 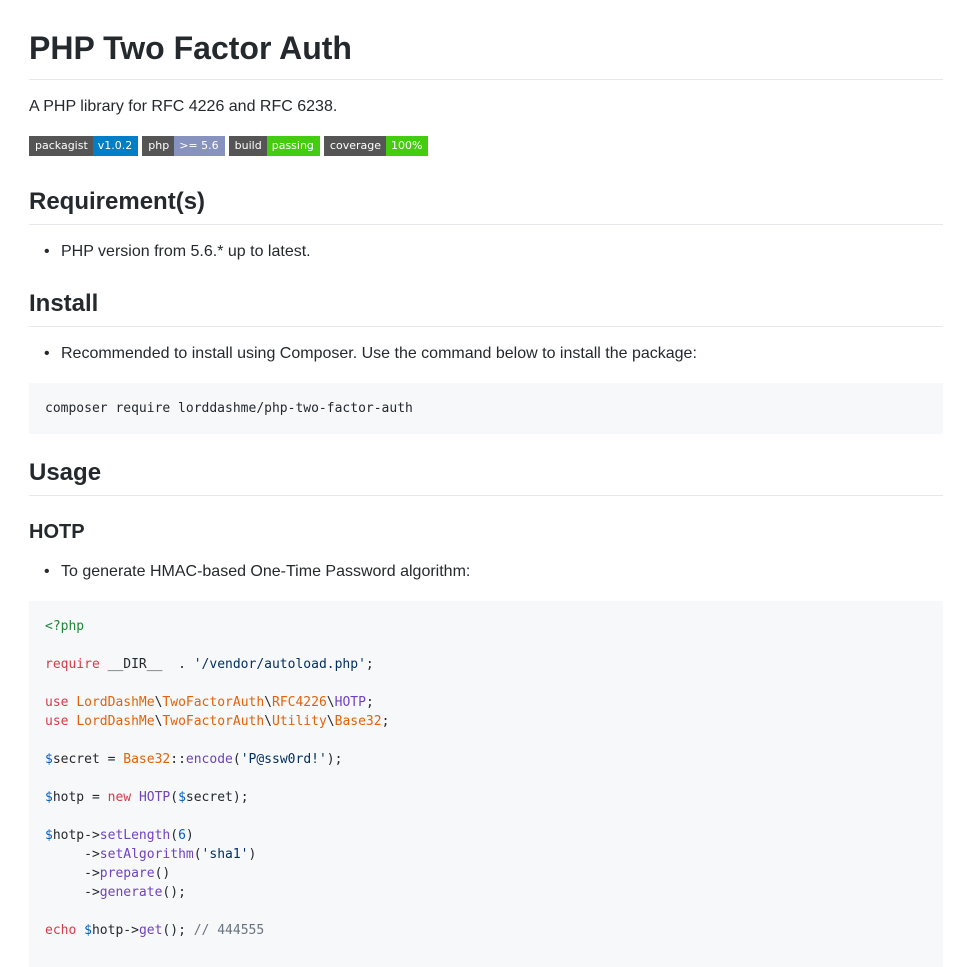 I want to click on echo-keyword: echo, so click(x=61, y=930).